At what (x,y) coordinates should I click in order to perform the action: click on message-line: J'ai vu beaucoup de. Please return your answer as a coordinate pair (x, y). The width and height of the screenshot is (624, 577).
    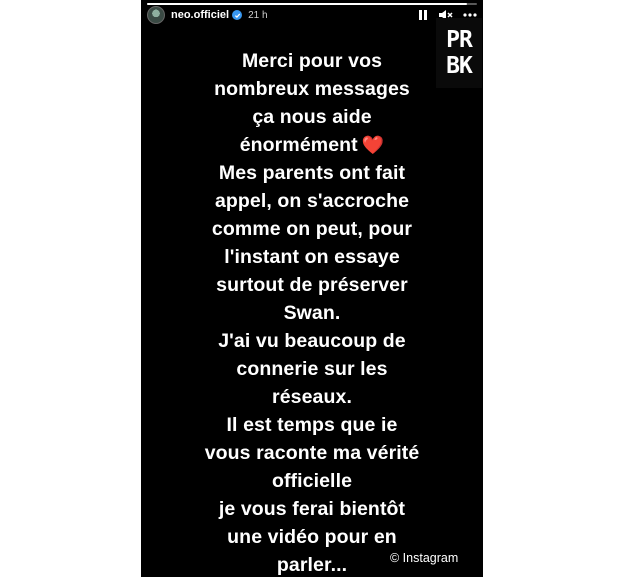
    Looking at the image, I should click on (312, 341).